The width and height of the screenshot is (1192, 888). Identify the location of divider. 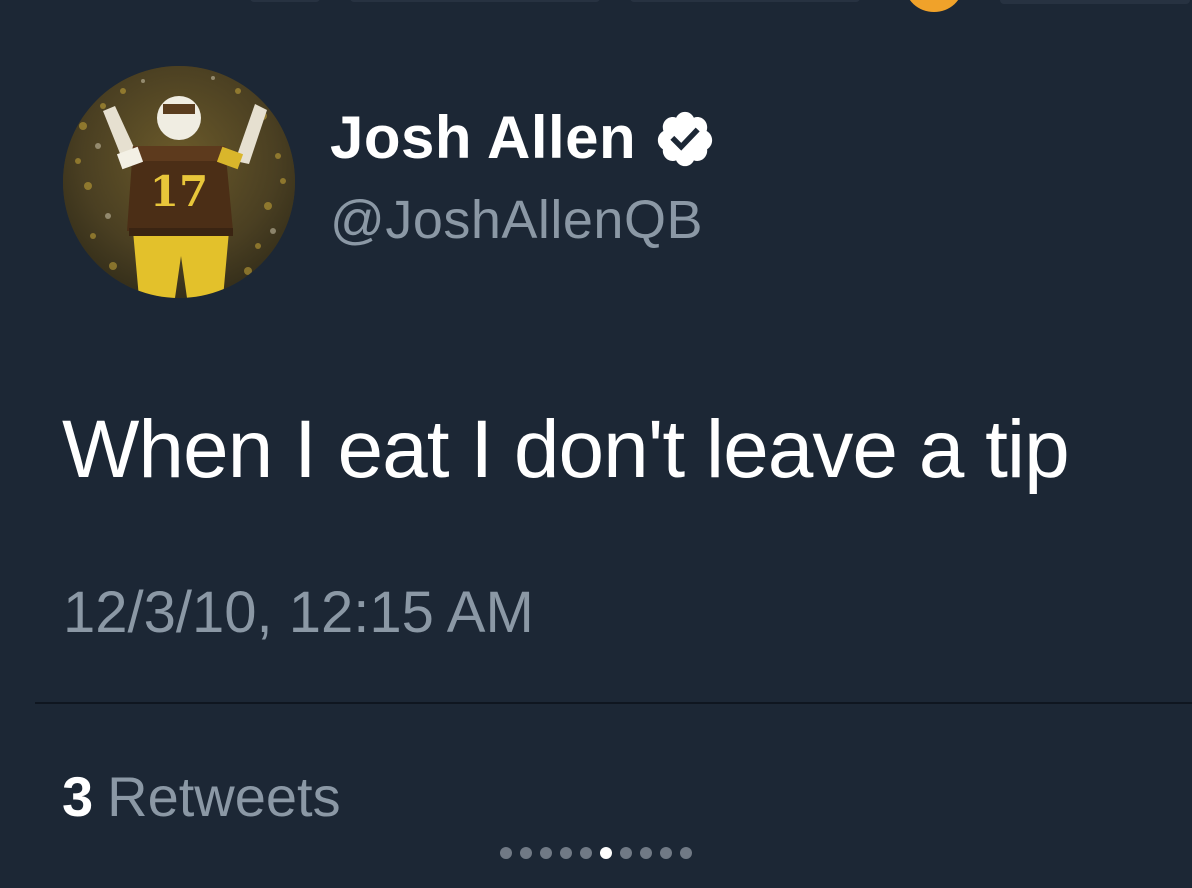
(613, 703).